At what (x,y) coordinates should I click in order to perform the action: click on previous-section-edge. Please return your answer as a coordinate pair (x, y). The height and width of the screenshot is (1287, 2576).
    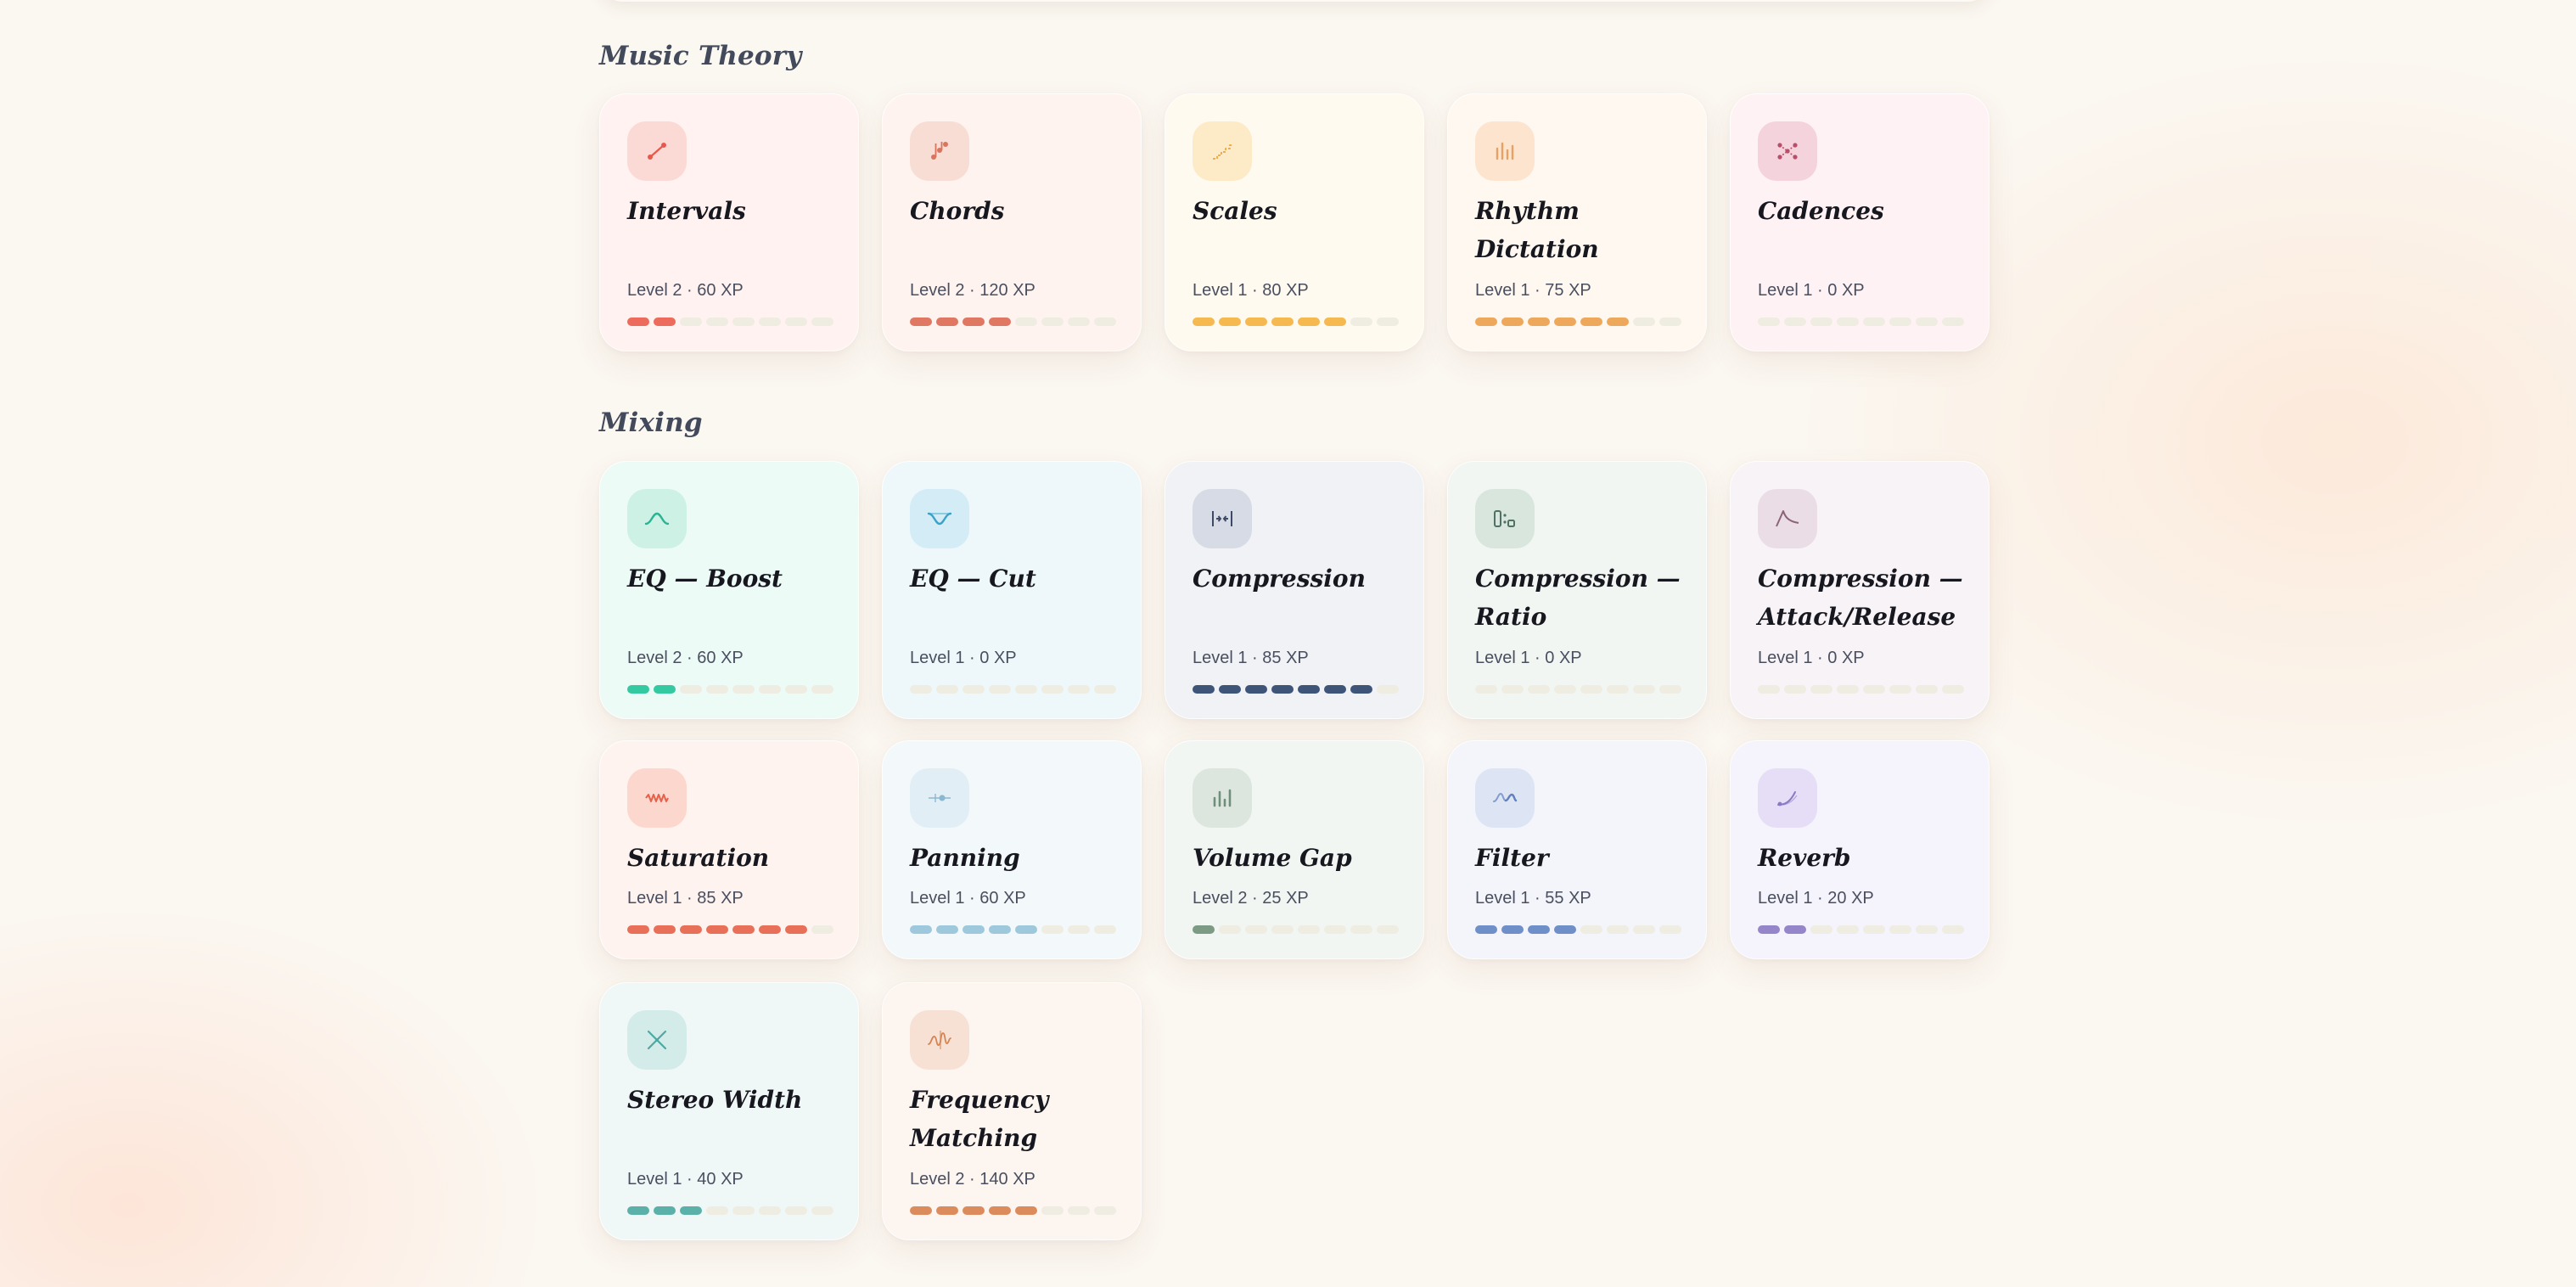
    Looking at the image, I should click on (1295, 1).